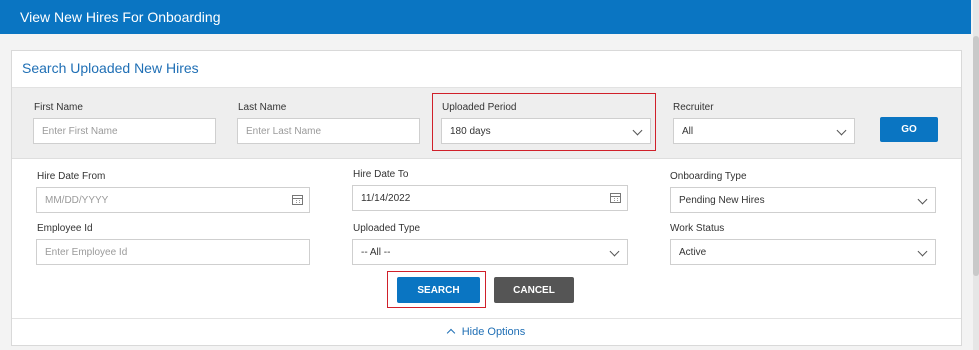 This screenshot has height=350, width=979. What do you see at coordinates (693, 252) in the screenshot?
I see `work-status-value: Active` at bounding box center [693, 252].